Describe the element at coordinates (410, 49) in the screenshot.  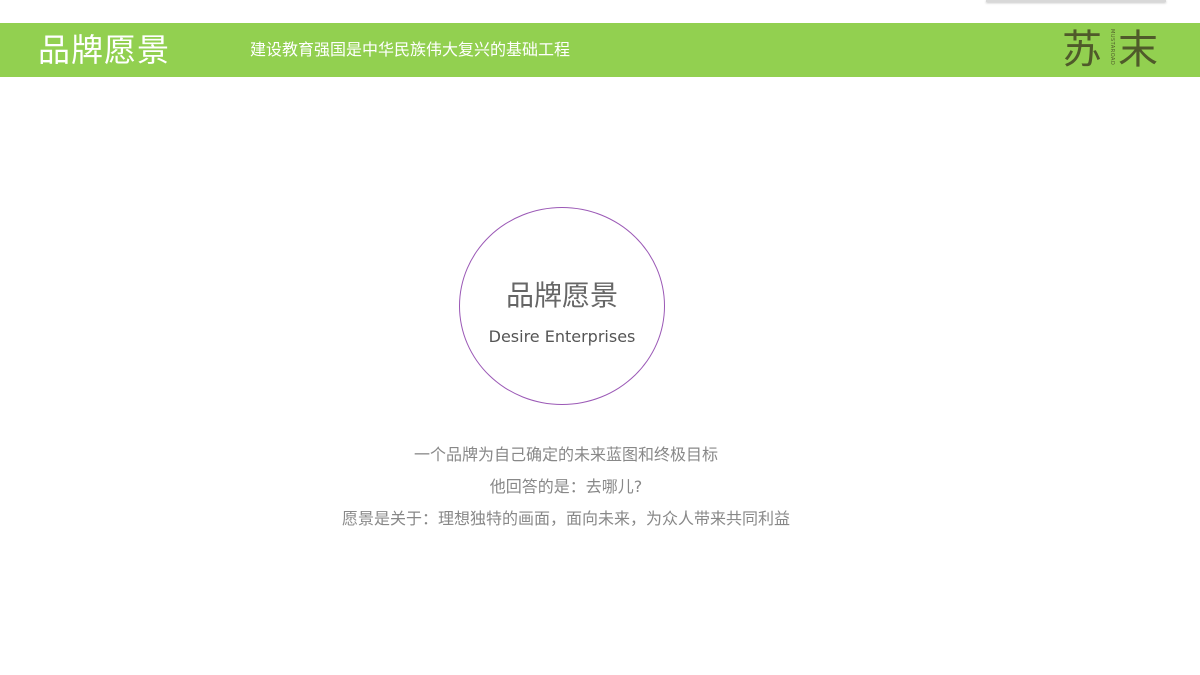
I see `header-slogan: 建设教育强国是中华民族伟大复兴的基础工程` at that location.